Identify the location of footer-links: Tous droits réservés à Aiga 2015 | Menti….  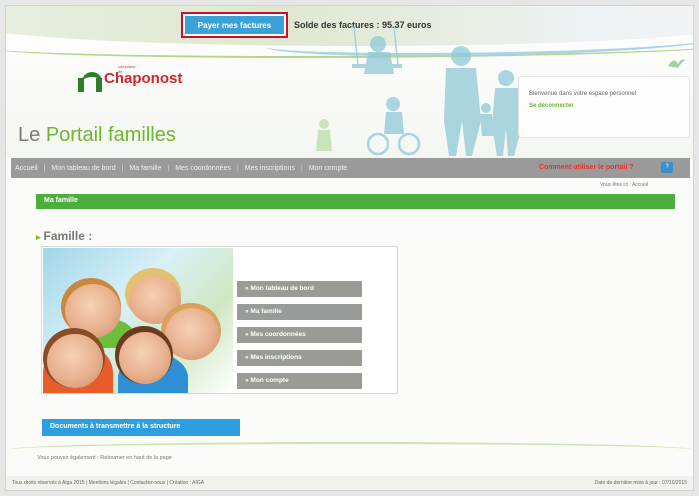
(108, 483).